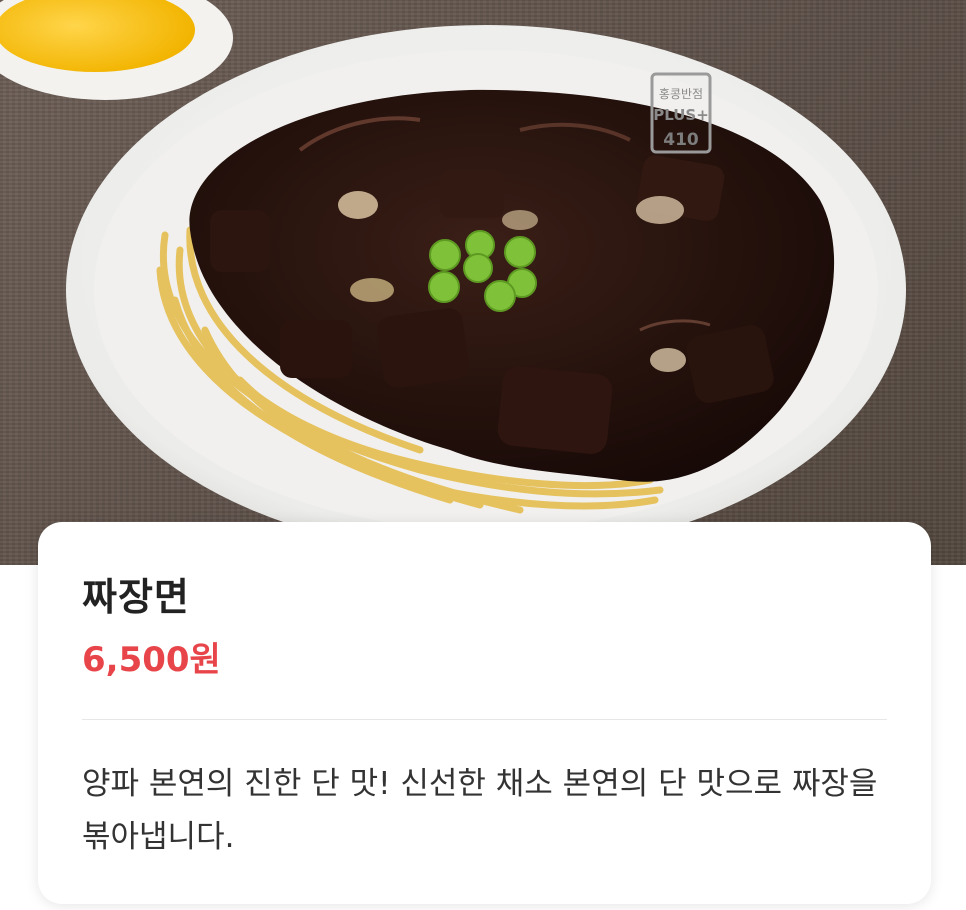 This screenshot has width=966, height=910. Describe the element at coordinates (151, 660) in the screenshot. I see `menu-price: 6,500원` at that location.